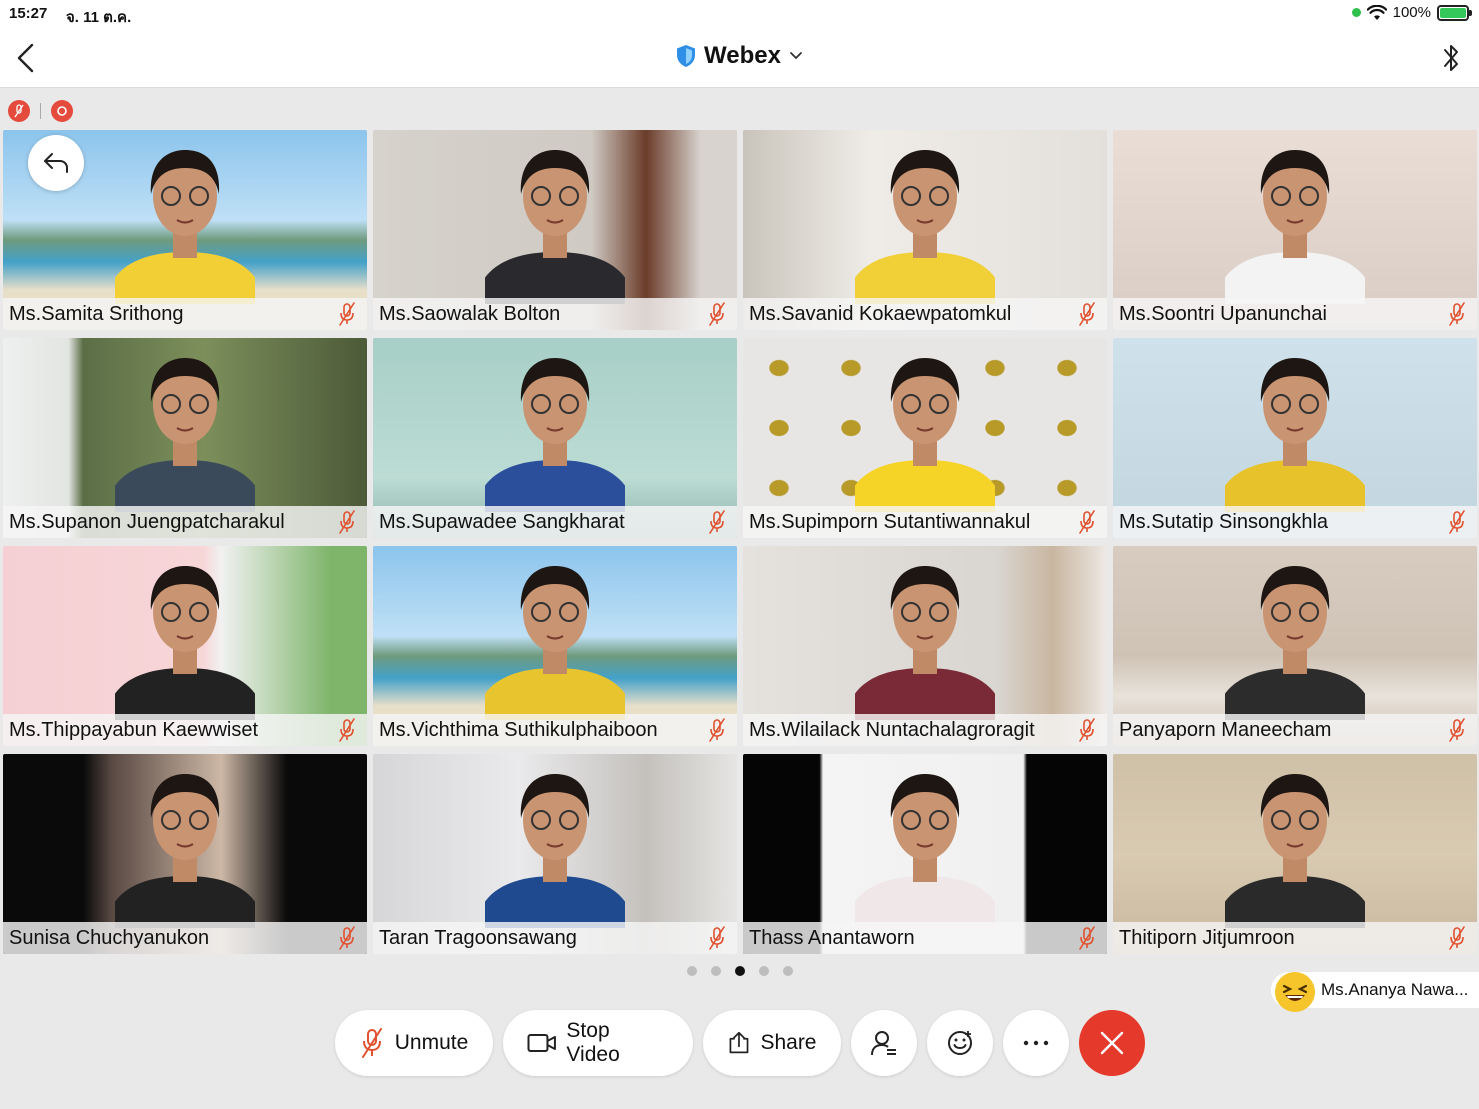 The width and height of the screenshot is (1479, 1109). What do you see at coordinates (1225, 729) in the screenshot?
I see `participant-name: Panyaporn Maneecham` at bounding box center [1225, 729].